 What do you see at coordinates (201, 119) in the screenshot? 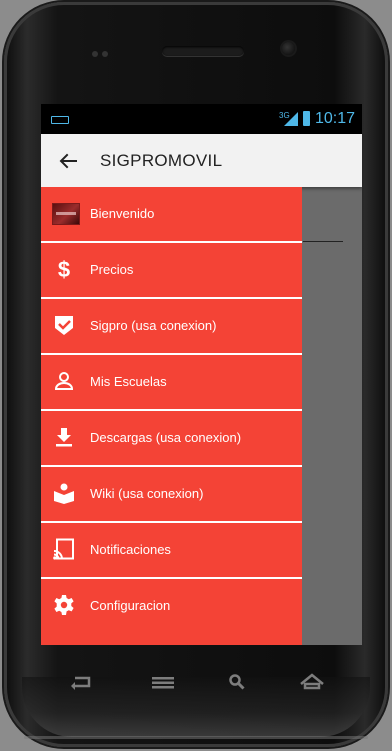
I see `status-bar: 3G 10:17` at bounding box center [201, 119].